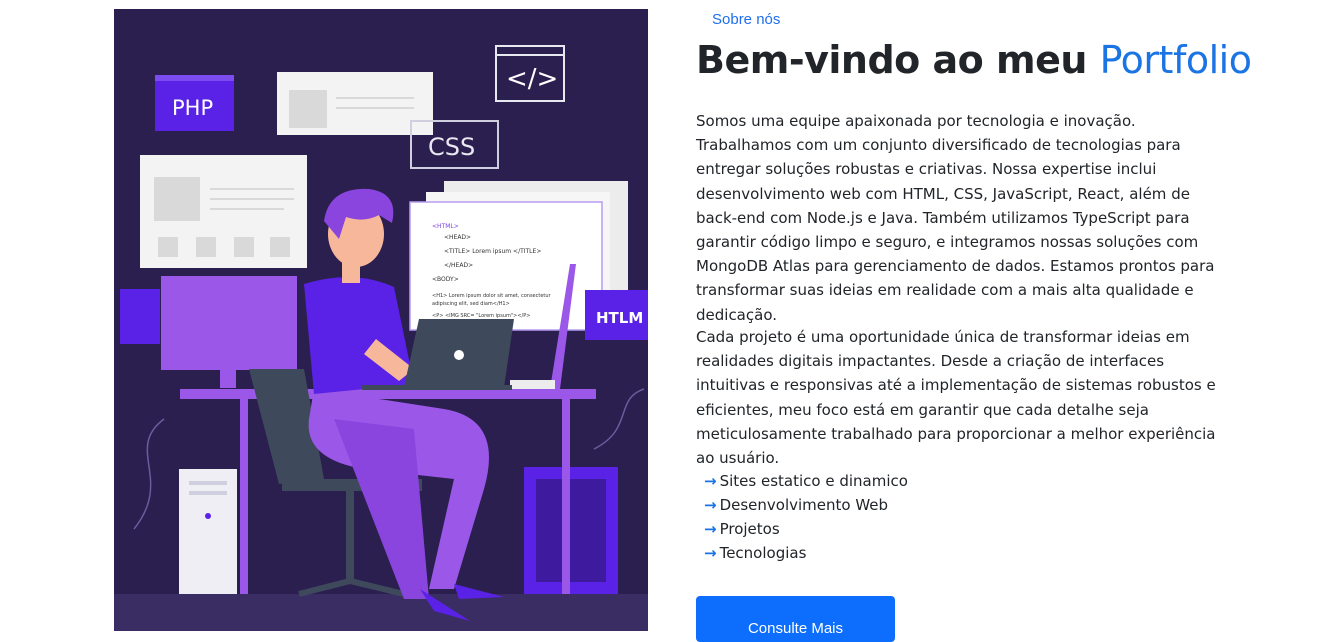 The height and width of the screenshot is (642, 1343). I want to click on feature-label: Sites estatico e dinamico, so click(813, 481).